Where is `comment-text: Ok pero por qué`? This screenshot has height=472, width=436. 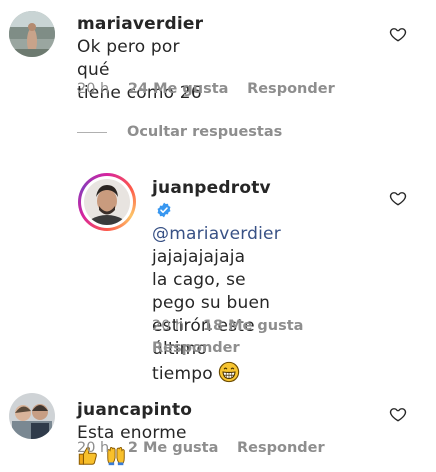
comment-text: Ok pero por qué is located at coordinates (128, 58).